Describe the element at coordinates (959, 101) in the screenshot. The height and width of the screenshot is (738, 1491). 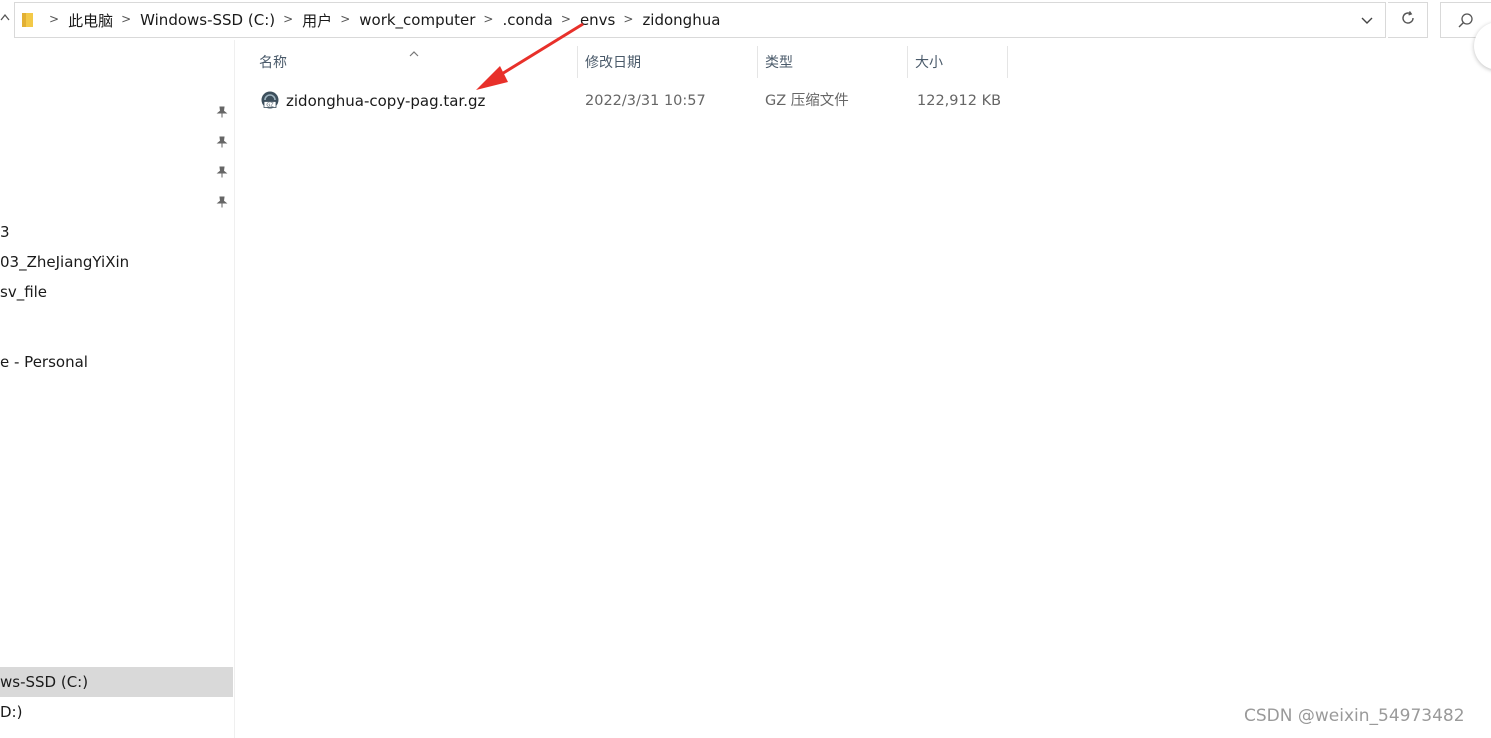
I see `file-size: 122,912 KB` at that location.